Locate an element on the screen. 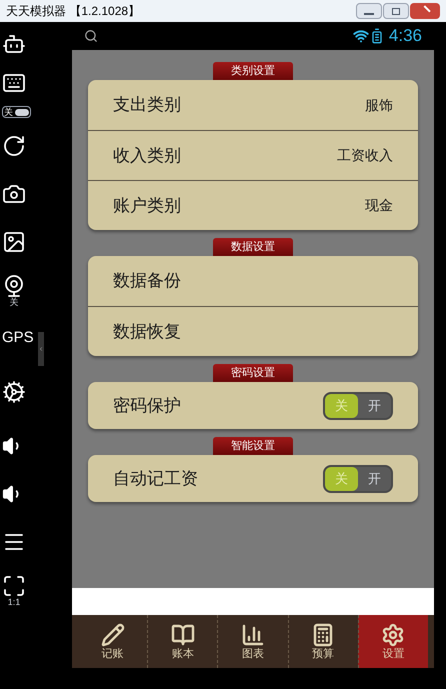 The height and width of the screenshot is (689, 446). settings-row: 收入类别 工资收入 is located at coordinates (253, 155).